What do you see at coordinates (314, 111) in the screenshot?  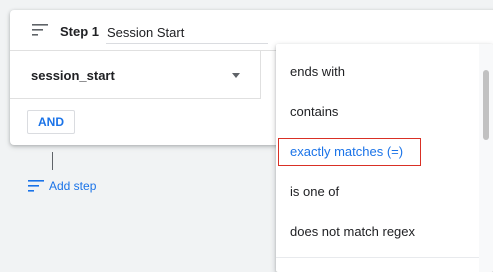 I see `menu-item-label: contains` at bounding box center [314, 111].